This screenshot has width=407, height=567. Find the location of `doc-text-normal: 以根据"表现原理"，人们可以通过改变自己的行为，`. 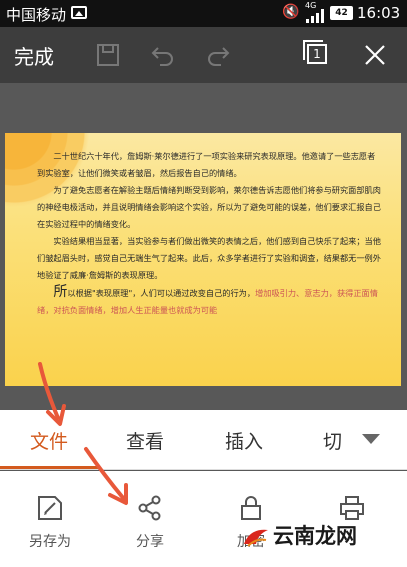

doc-text-normal: 以根据"表现原理"，人们可以通过改变自己的行为， is located at coordinates (161, 293).